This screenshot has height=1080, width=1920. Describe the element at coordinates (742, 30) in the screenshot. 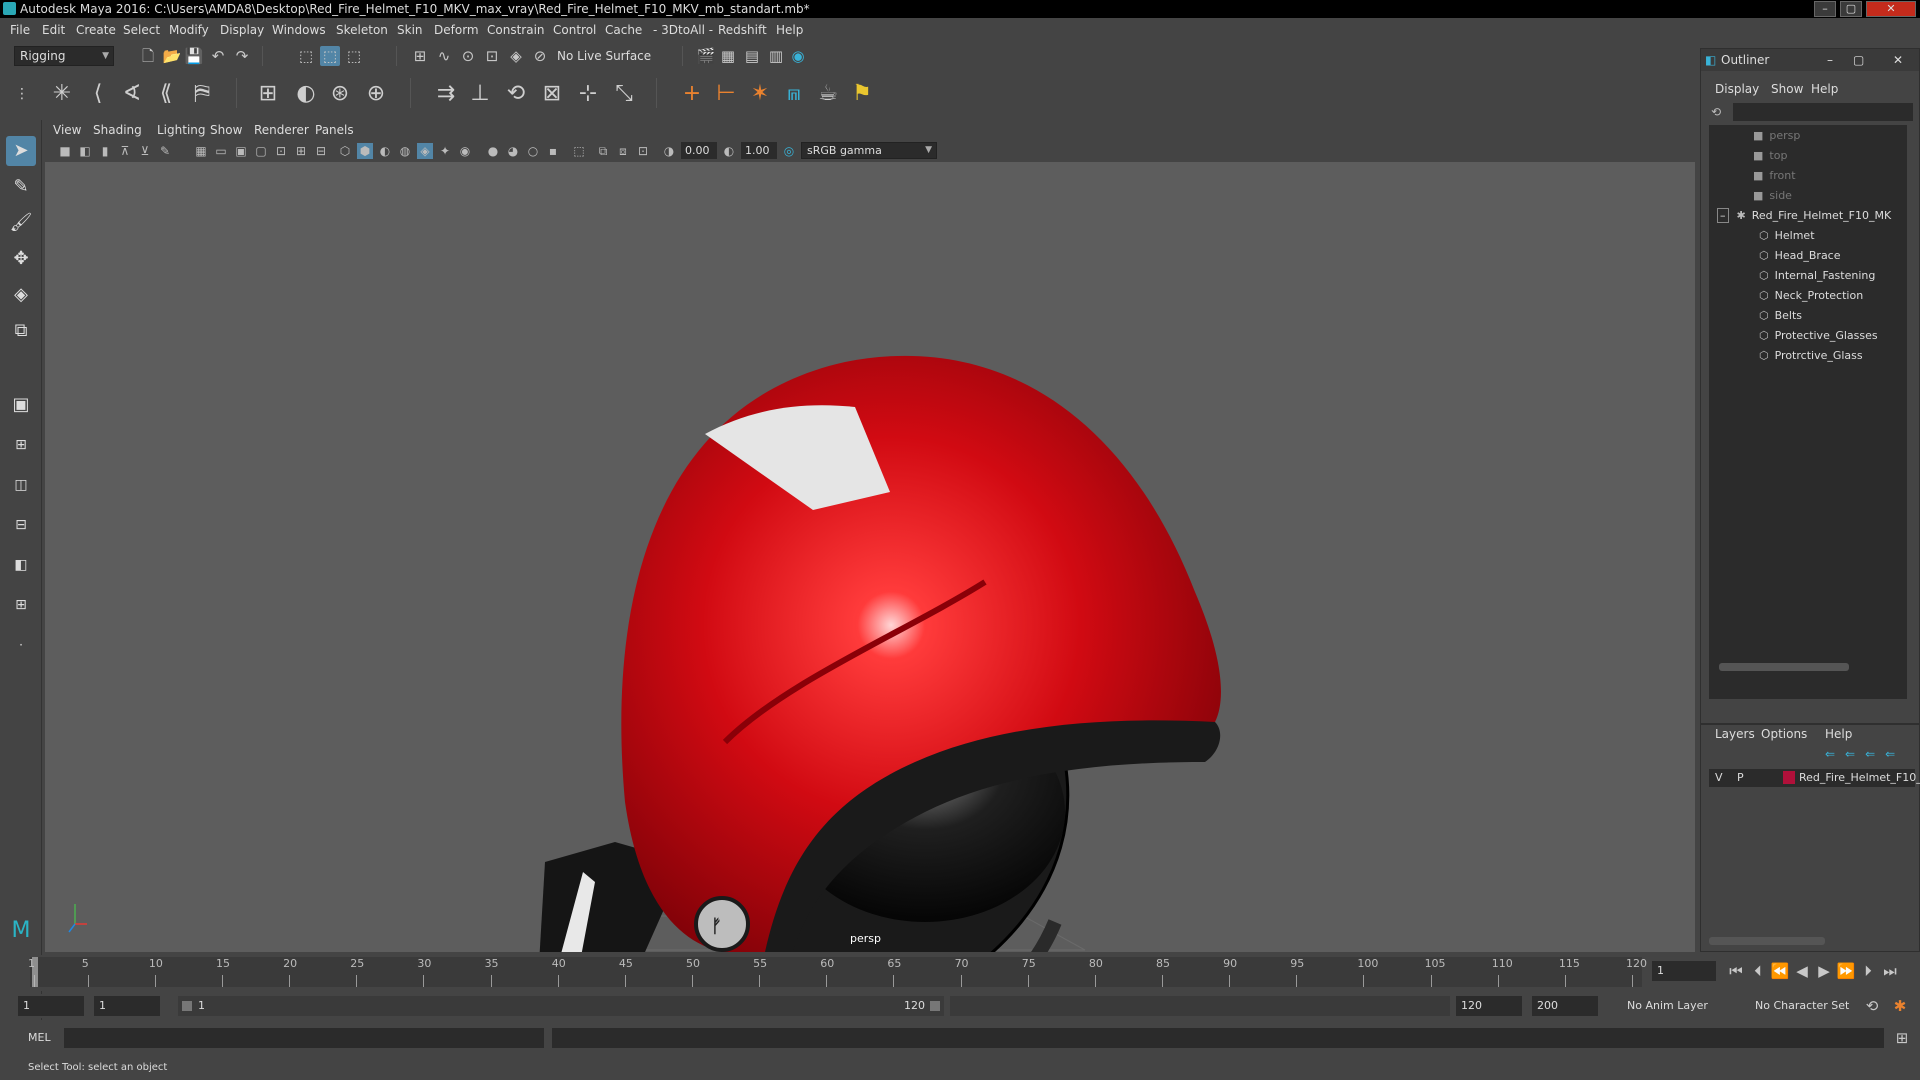

I see `menu-redshift: Redshift` at that location.